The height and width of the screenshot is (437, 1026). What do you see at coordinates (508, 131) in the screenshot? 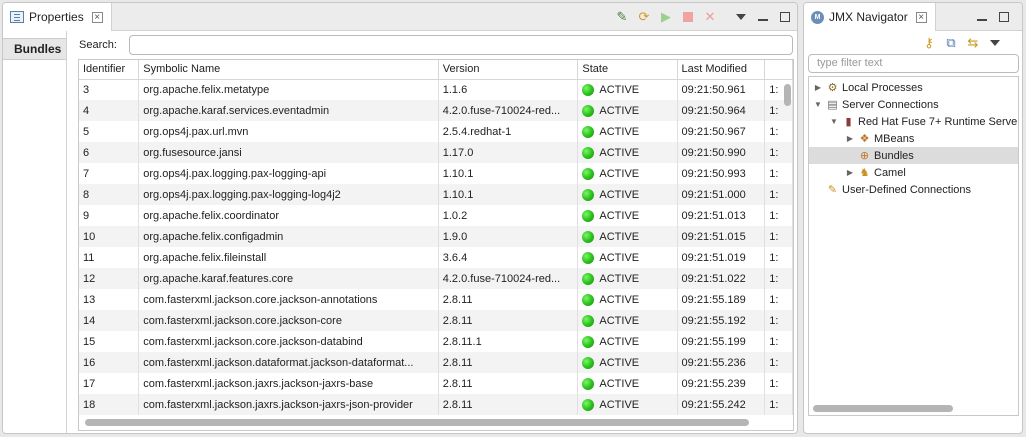
I see `cell-version: 2.5.4.redhat-1` at bounding box center [508, 131].